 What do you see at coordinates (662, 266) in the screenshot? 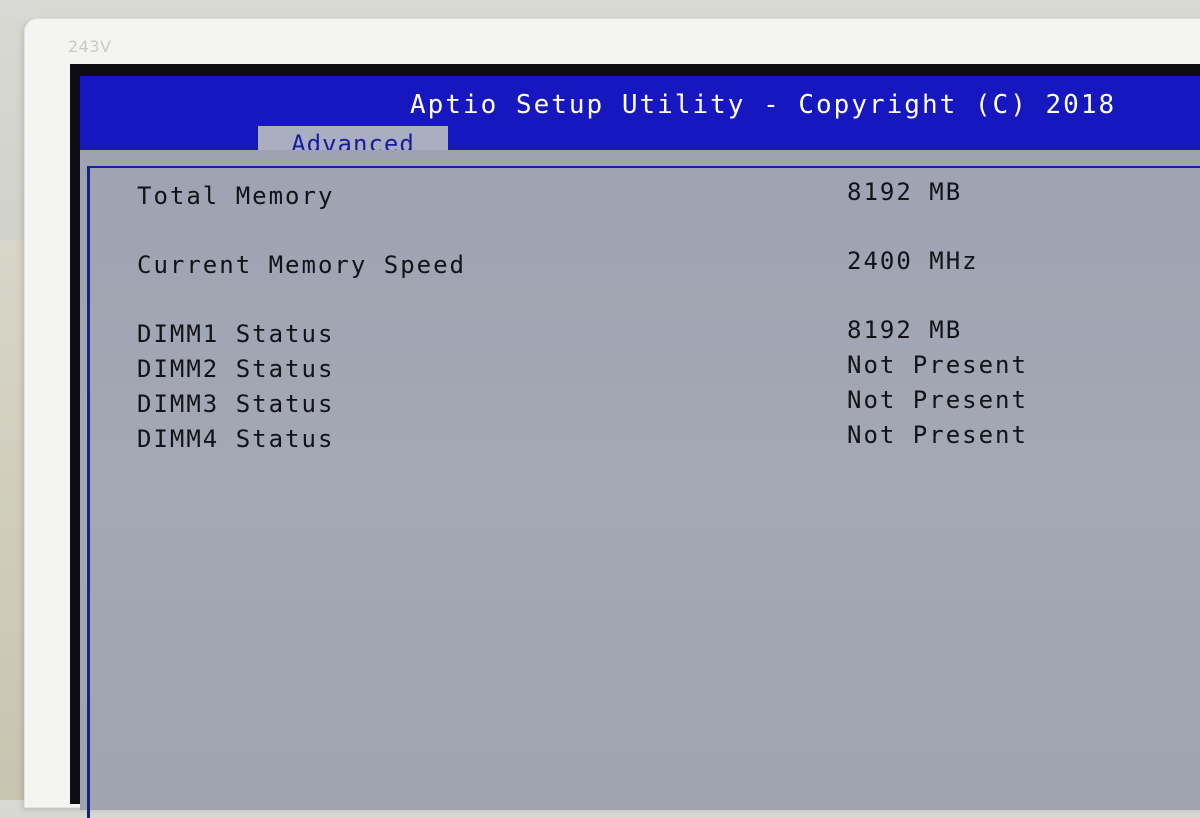
I see `memory-speed-row: Current Memory Speed 2400 MHz` at bounding box center [662, 266].